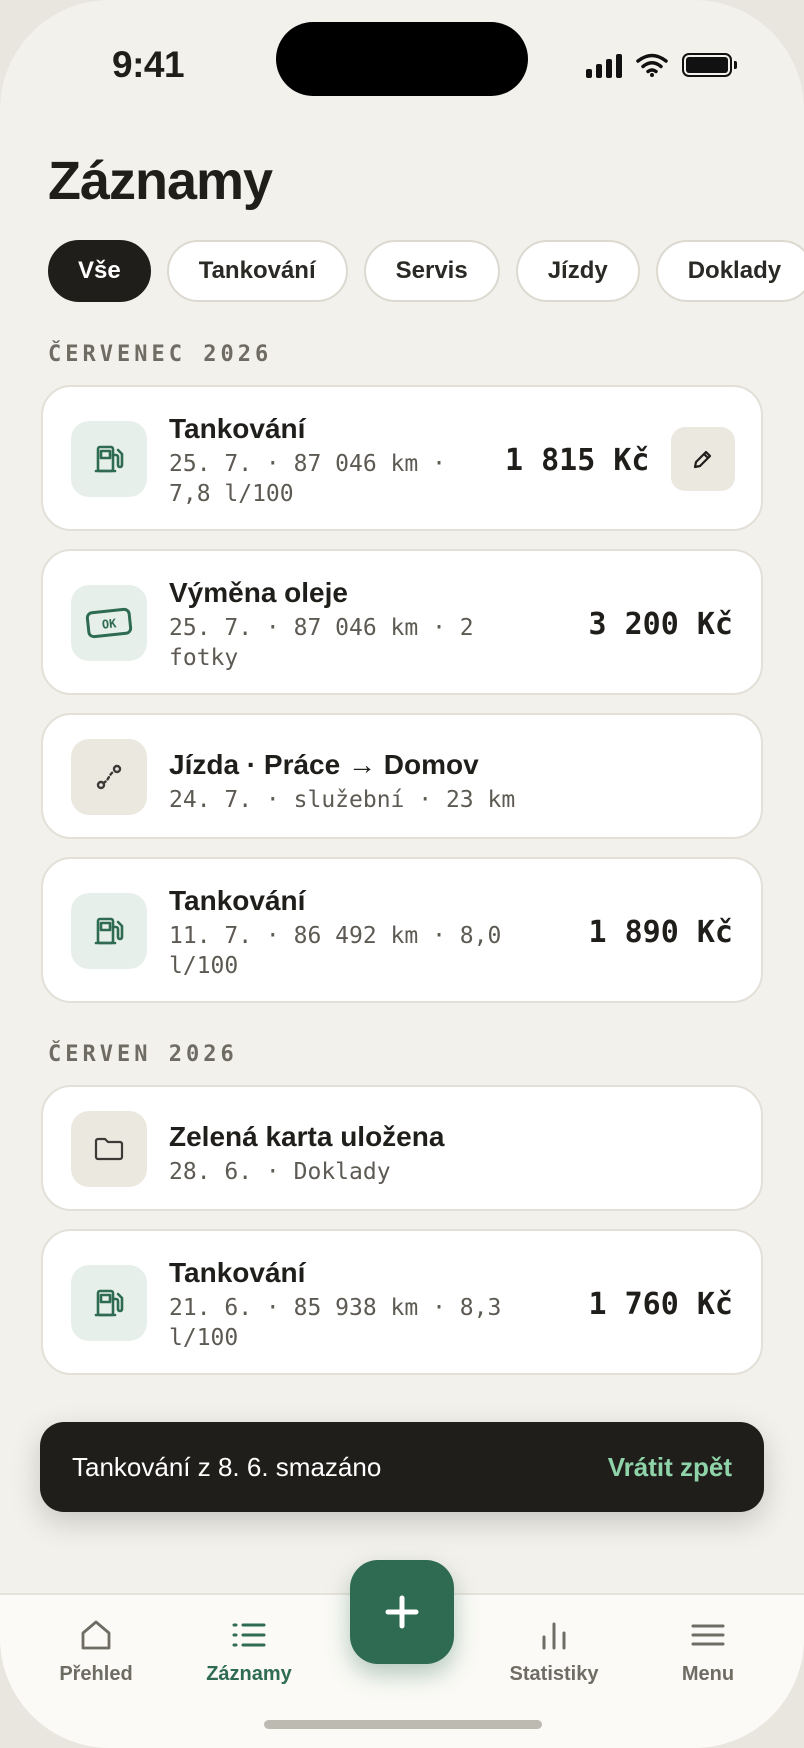  Describe the element at coordinates (249, 1635) in the screenshot. I see `list-icon` at that location.